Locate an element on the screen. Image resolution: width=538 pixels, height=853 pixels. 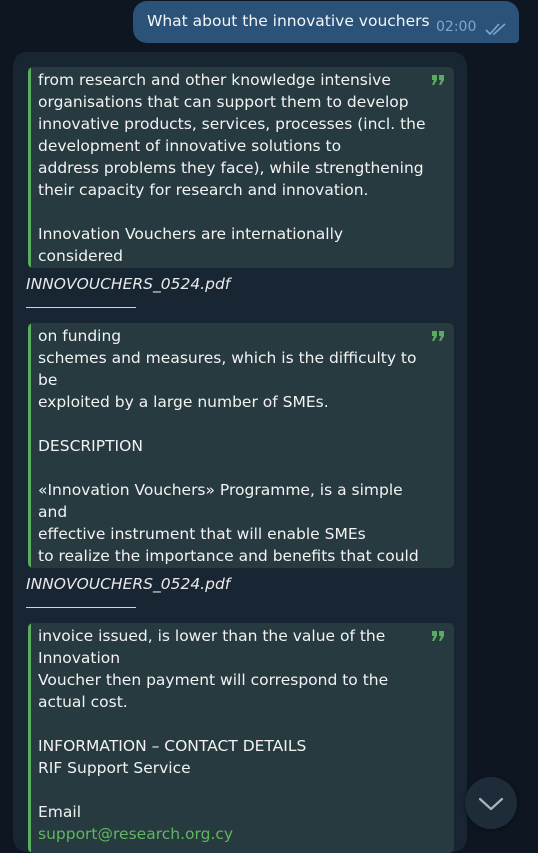
scroll-down-button is located at coordinates (491, 803).